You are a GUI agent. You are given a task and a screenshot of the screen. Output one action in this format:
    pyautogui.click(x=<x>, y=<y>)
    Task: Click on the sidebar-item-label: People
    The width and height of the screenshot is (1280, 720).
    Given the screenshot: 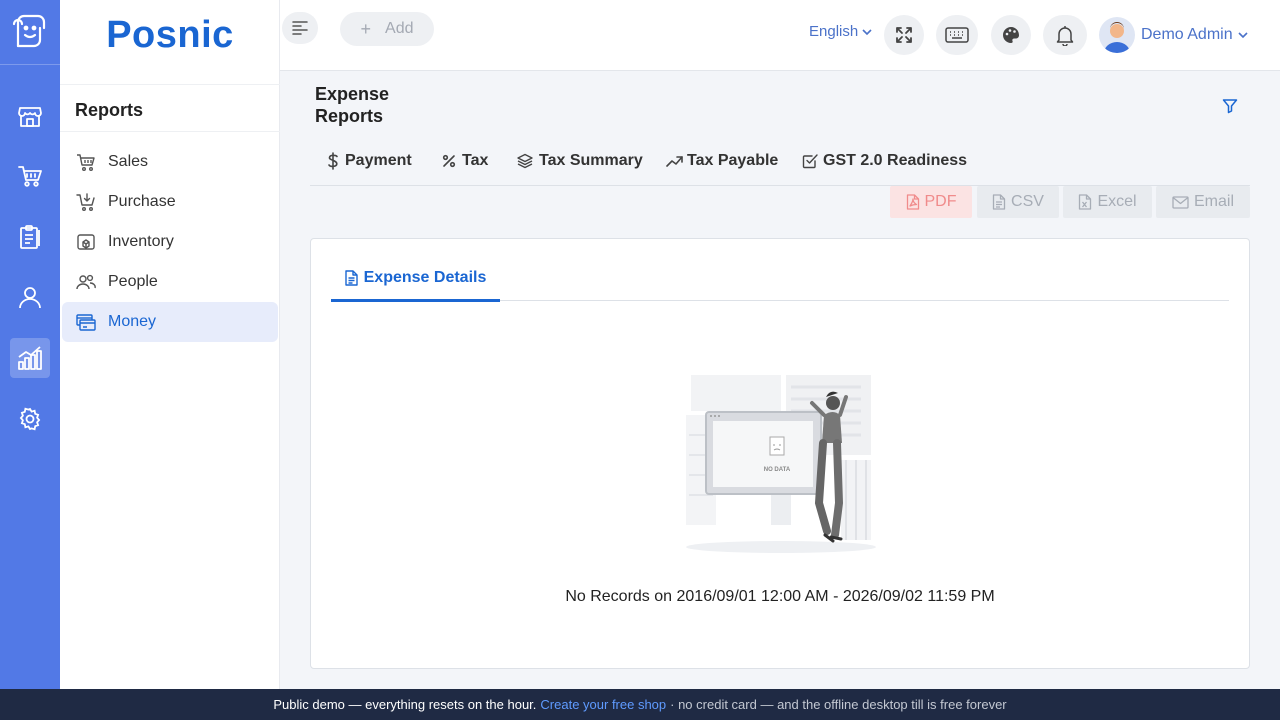 What is the action you would take?
    pyautogui.click(x=133, y=281)
    